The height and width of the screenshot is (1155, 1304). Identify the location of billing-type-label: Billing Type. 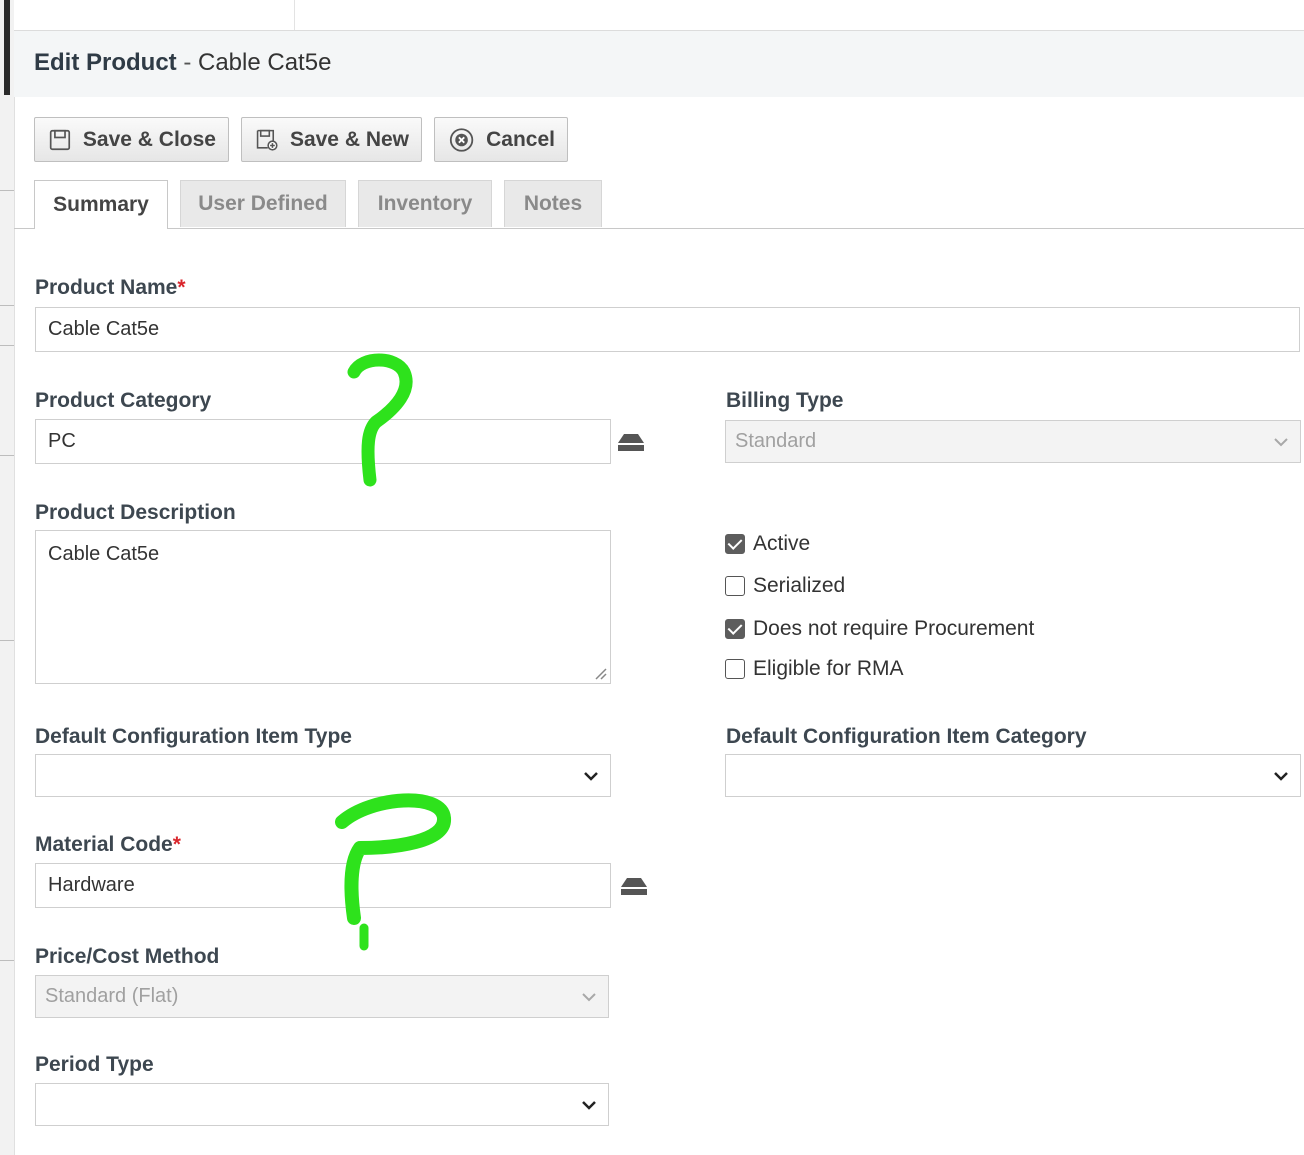
(785, 400).